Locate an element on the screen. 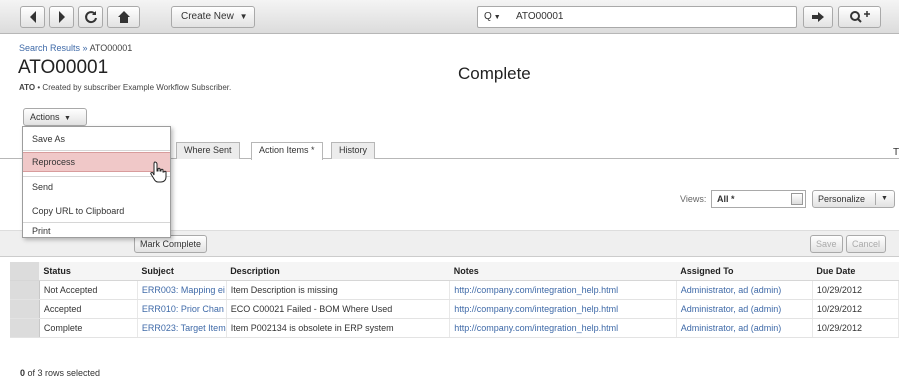  column-header: Notes is located at coordinates (563, 271).